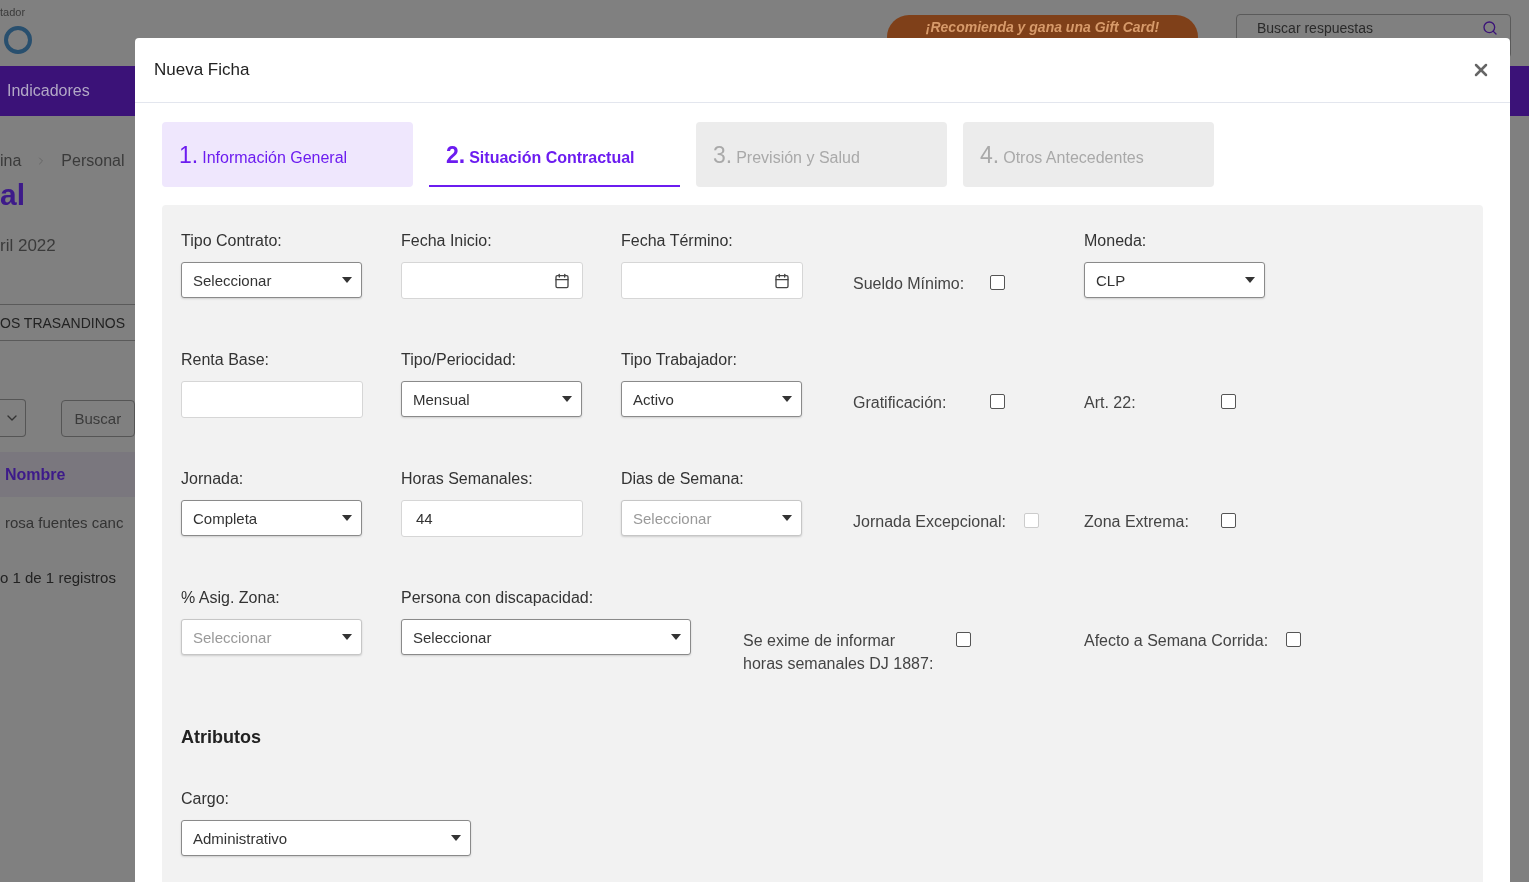  Describe the element at coordinates (1174, 280) in the screenshot. I see `select-field: CLP` at that location.